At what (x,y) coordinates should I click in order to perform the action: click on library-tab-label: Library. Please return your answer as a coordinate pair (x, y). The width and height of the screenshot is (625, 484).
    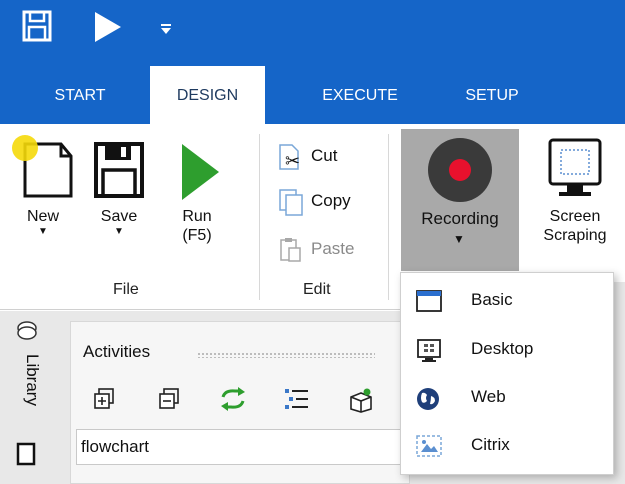
    Looking at the image, I should click on (32, 380).